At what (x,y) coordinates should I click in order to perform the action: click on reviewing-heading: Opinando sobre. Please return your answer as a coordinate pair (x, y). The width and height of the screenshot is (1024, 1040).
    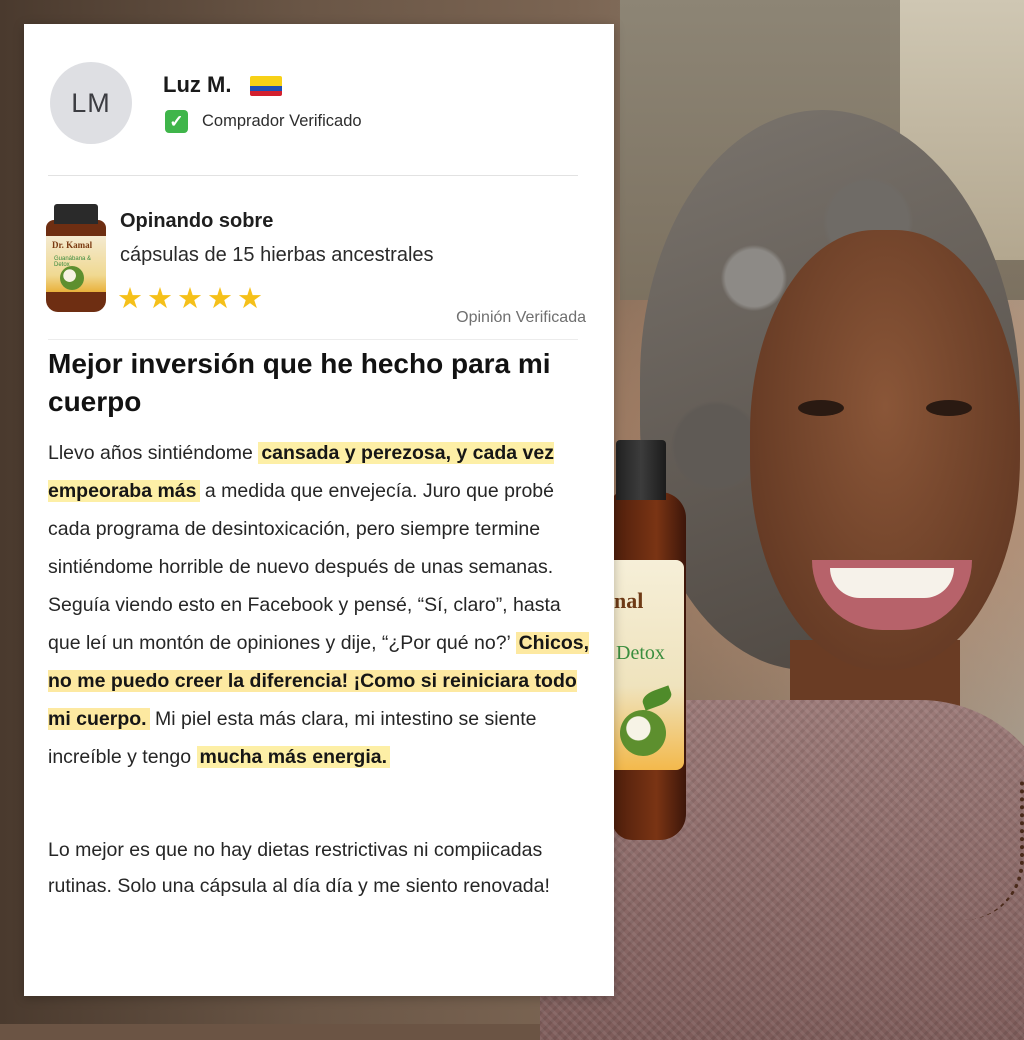
    Looking at the image, I should click on (197, 221).